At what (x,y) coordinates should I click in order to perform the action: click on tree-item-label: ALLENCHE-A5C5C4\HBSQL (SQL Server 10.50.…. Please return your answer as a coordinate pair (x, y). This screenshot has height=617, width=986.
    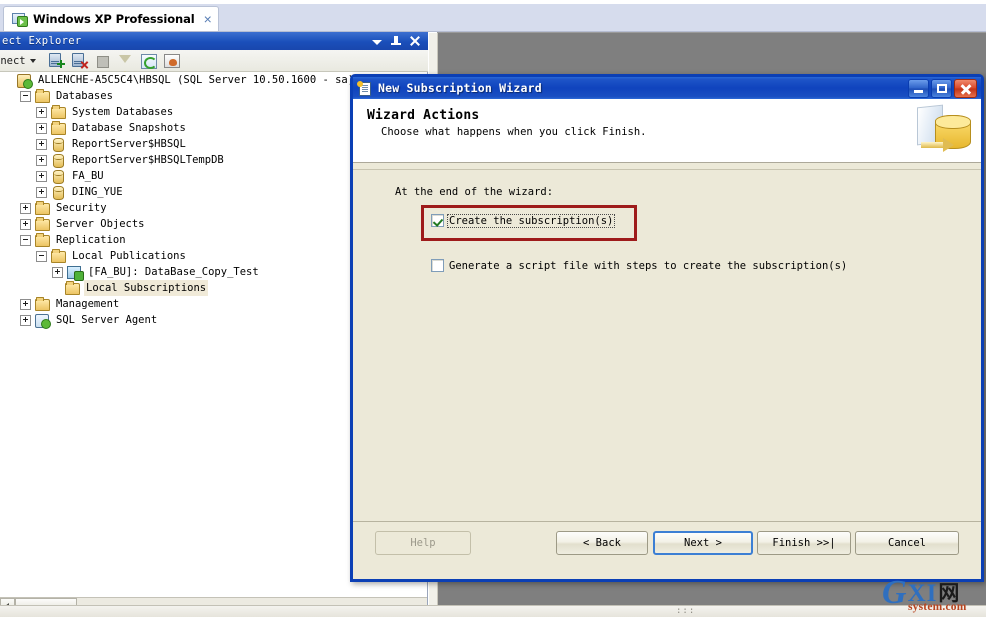
    Looking at the image, I should click on (196, 80).